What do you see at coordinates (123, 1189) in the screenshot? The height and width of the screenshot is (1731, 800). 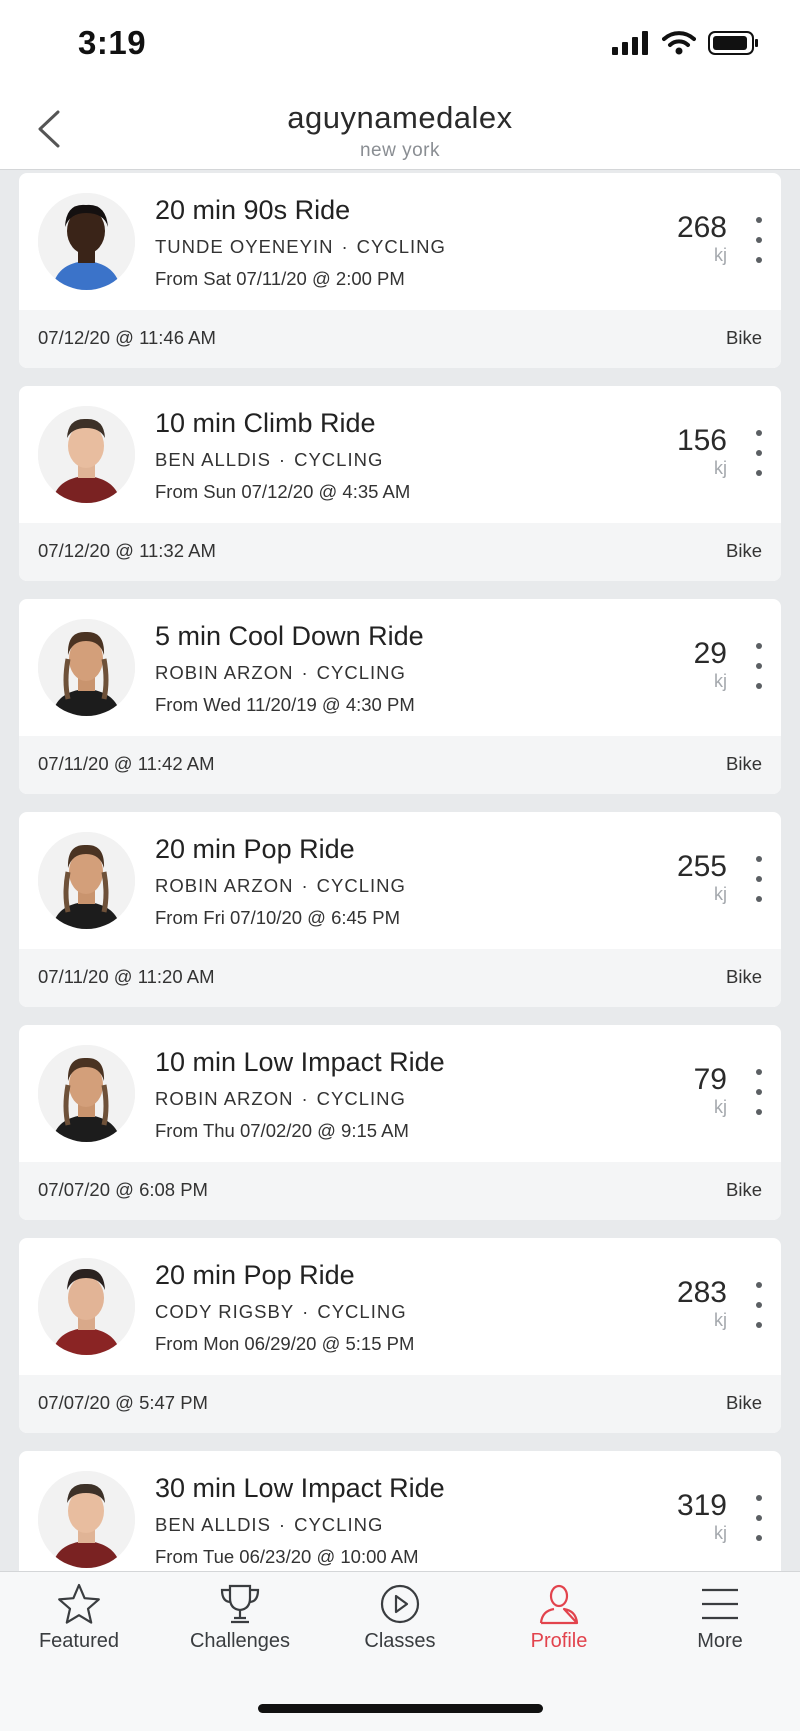 I see `completed-timestamp: 07/07/20 @ 6:08 PM` at bounding box center [123, 1189].